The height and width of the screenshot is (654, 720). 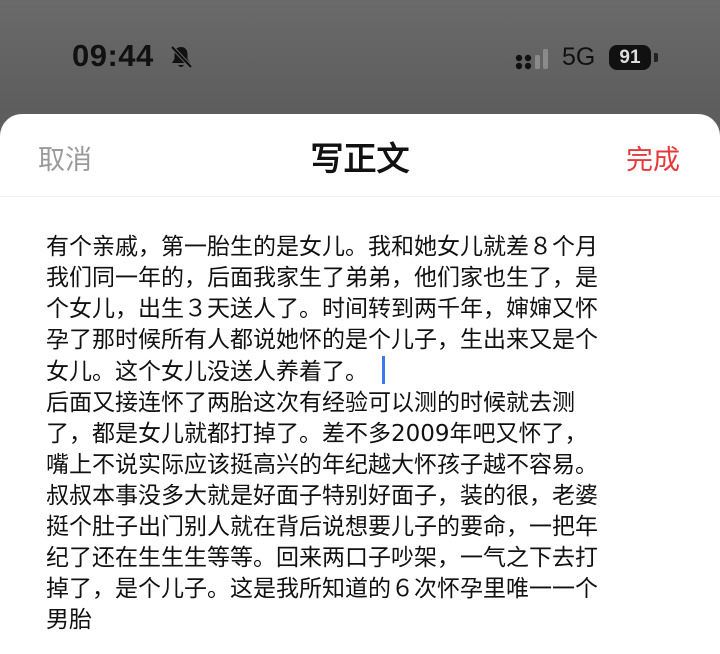 What do you see at coordinates (653, 157) in the screenshot?
I see `done-button: 完成` at bounding box center [653, 157].